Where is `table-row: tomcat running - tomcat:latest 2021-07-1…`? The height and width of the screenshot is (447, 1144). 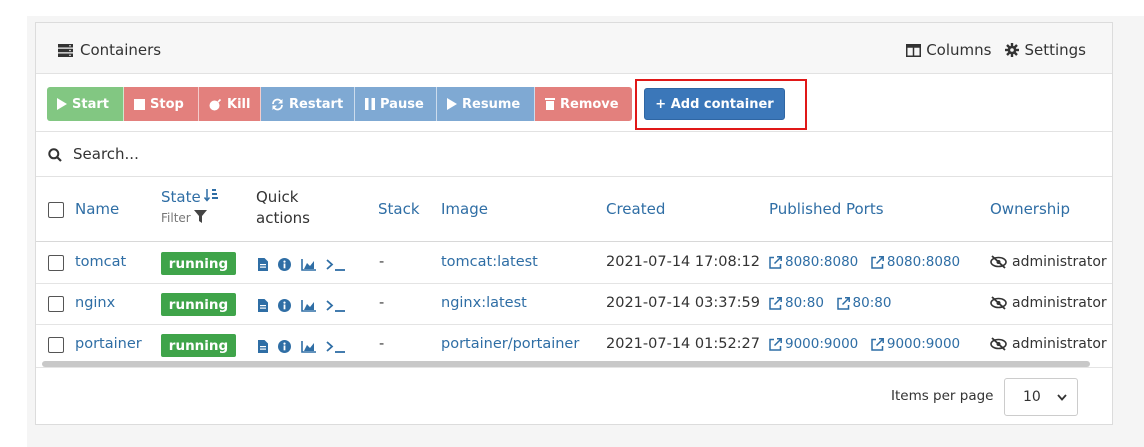
table-row: tomcat running - tomcat:latest 2021-07-1… is located at coordinates (574, 263).